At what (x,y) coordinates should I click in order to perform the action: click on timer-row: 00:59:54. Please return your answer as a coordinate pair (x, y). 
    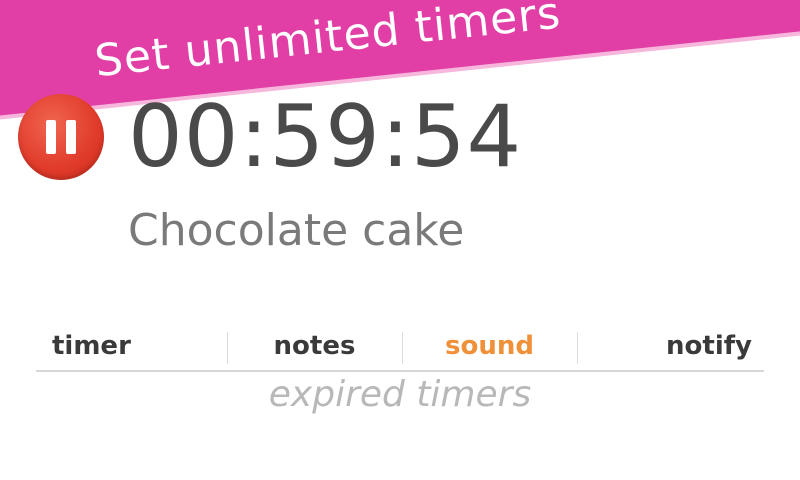
    Looking at the image, I should click on (270, 137).